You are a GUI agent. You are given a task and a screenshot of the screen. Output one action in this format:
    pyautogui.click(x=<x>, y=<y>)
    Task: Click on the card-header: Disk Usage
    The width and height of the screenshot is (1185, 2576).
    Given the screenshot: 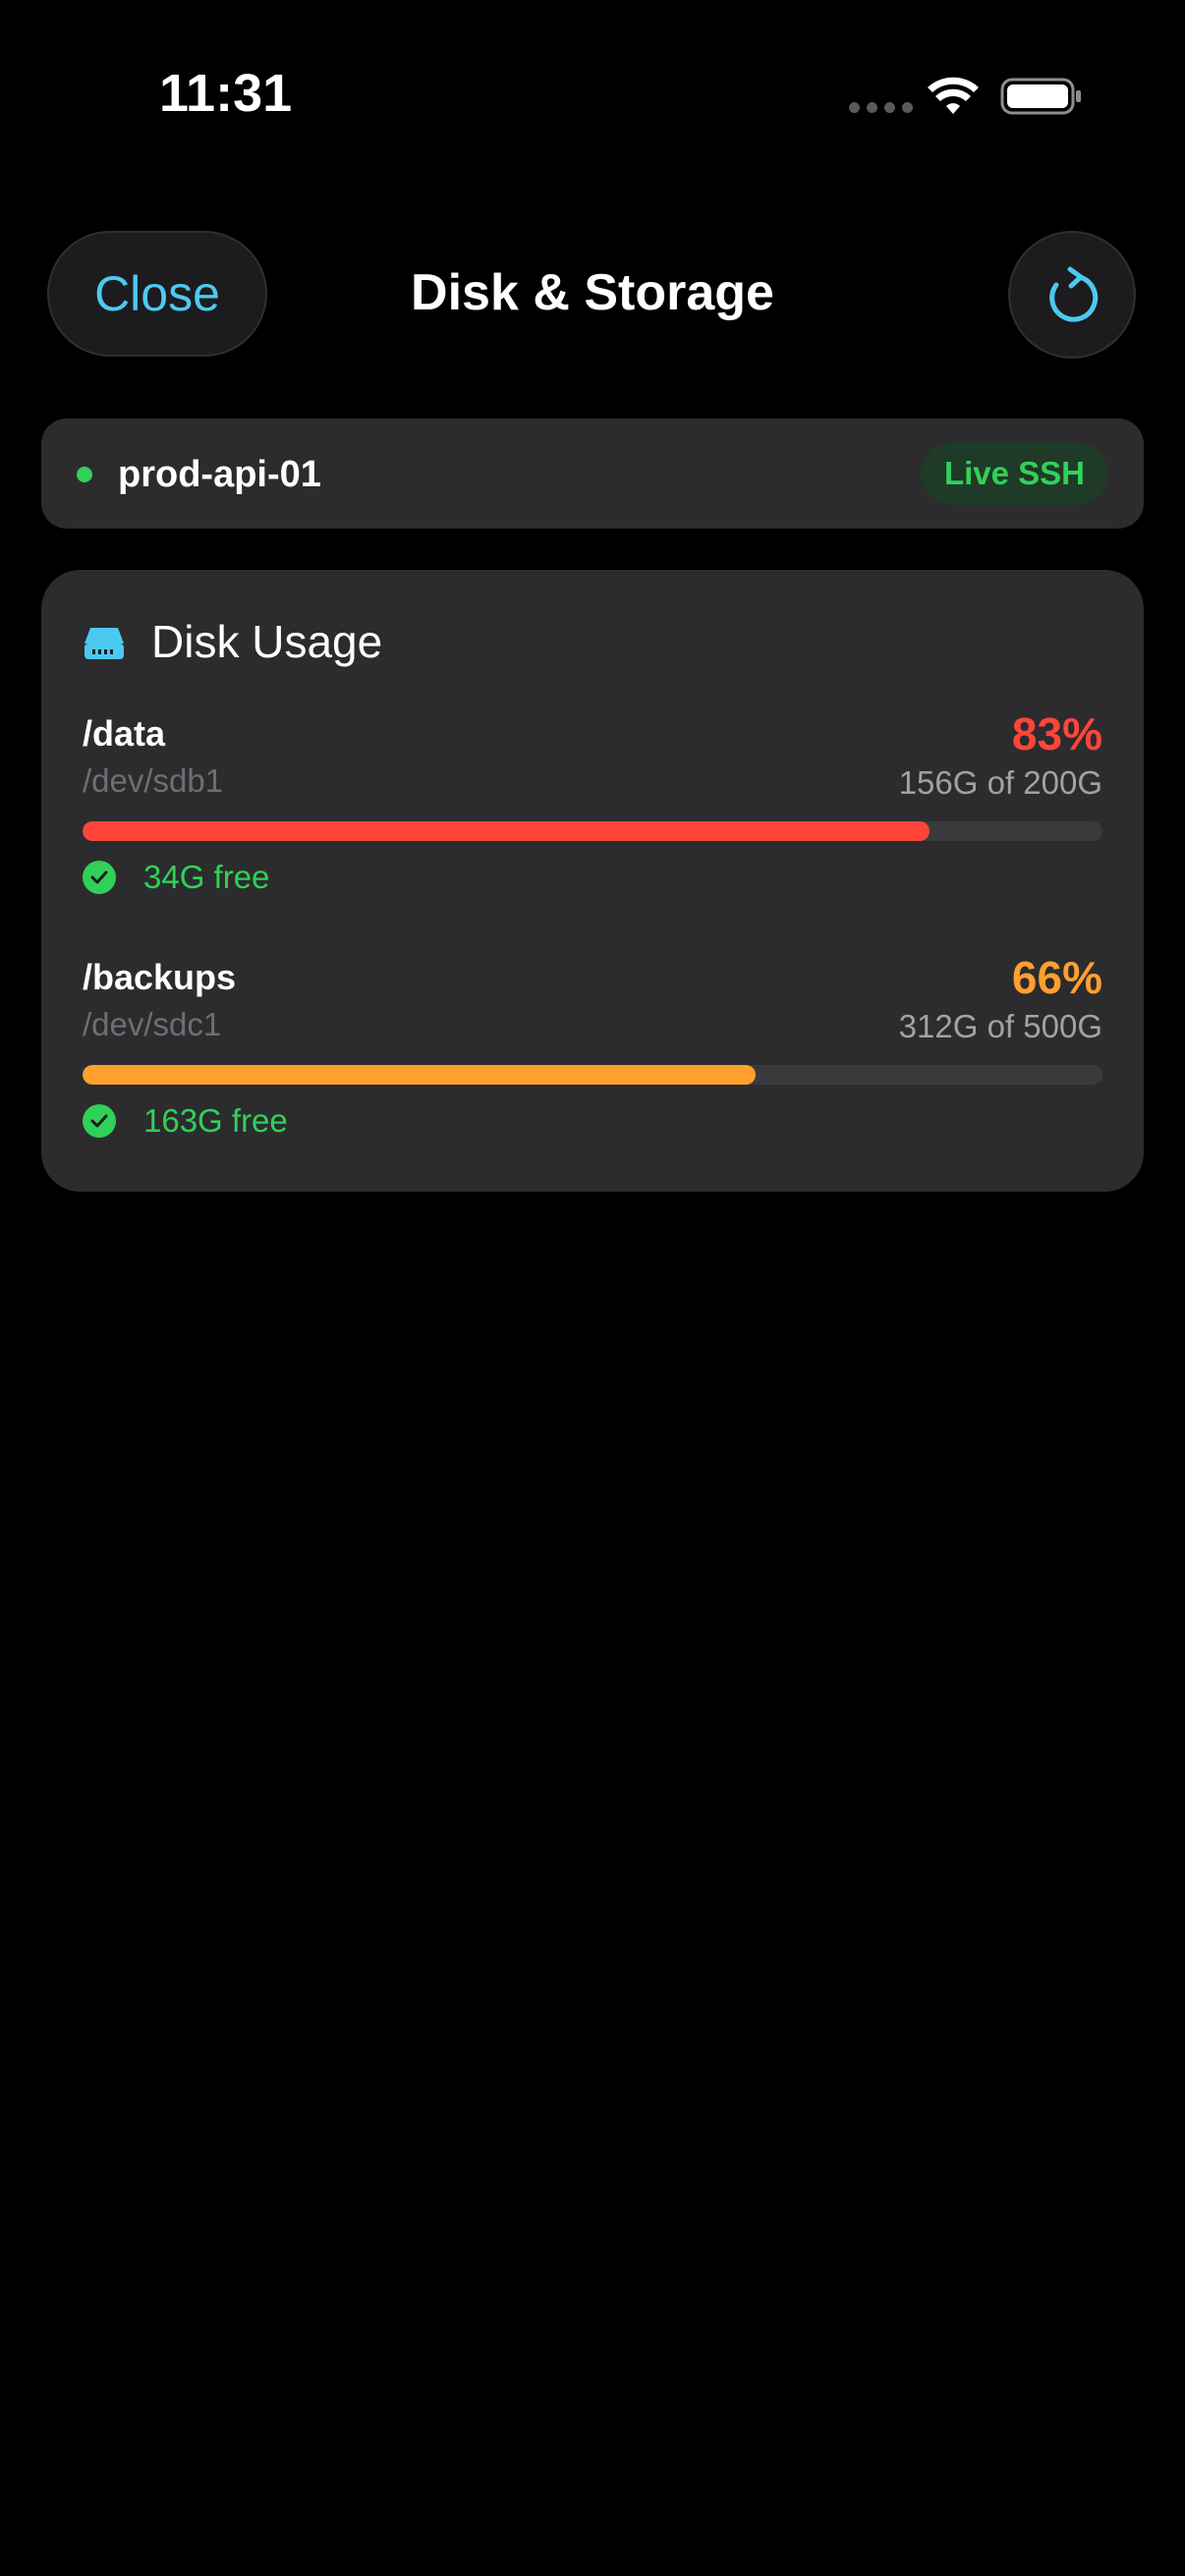 What is the action you would take?
    pyautogui.click(x=232, y=641)
    